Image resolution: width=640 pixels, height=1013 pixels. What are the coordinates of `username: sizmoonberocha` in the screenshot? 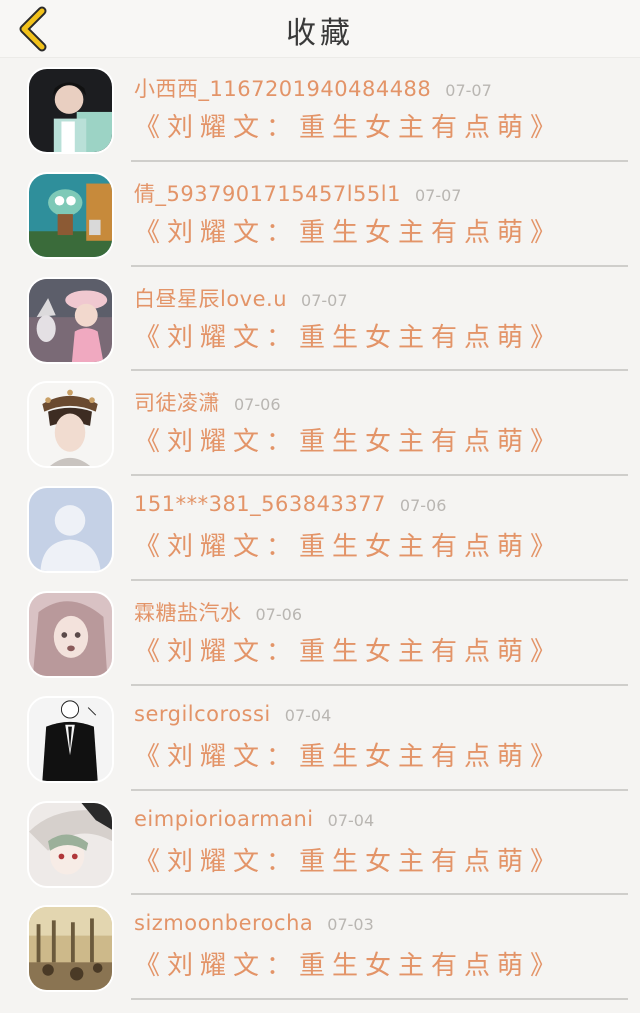 It's located at (224, 923).